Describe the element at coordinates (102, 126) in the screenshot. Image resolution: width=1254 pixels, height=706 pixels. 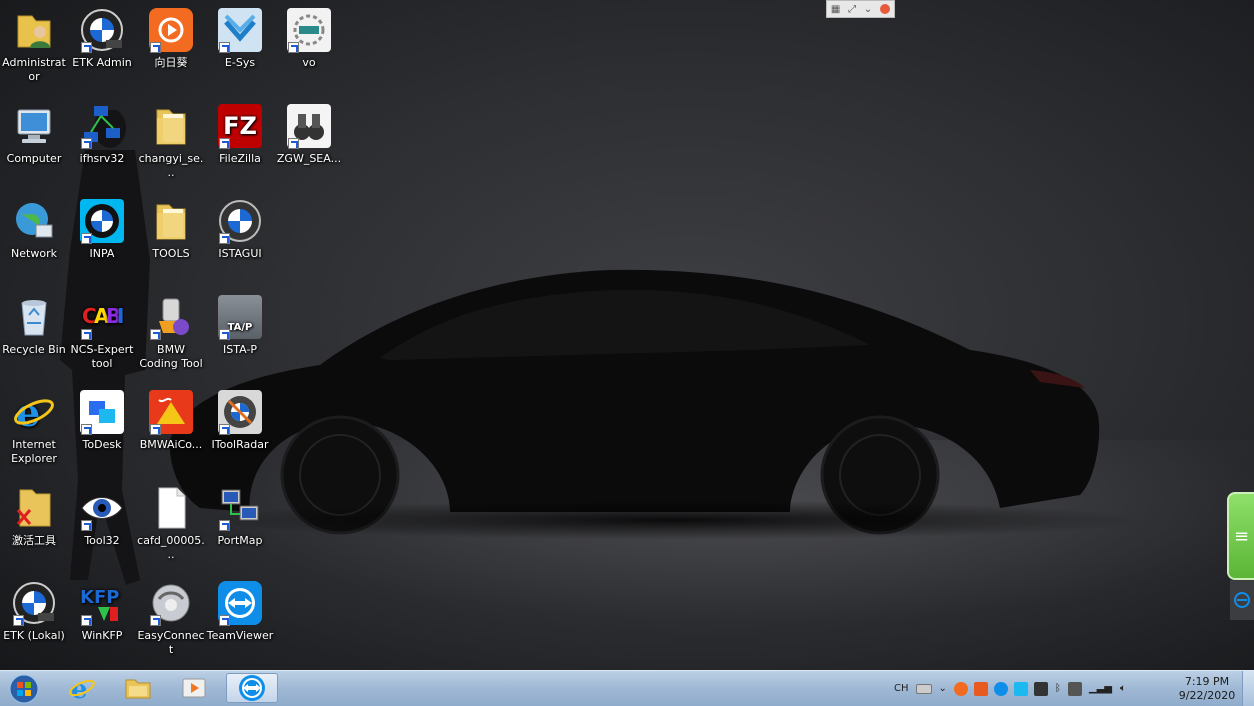
I see `network-server-icon` at that location.